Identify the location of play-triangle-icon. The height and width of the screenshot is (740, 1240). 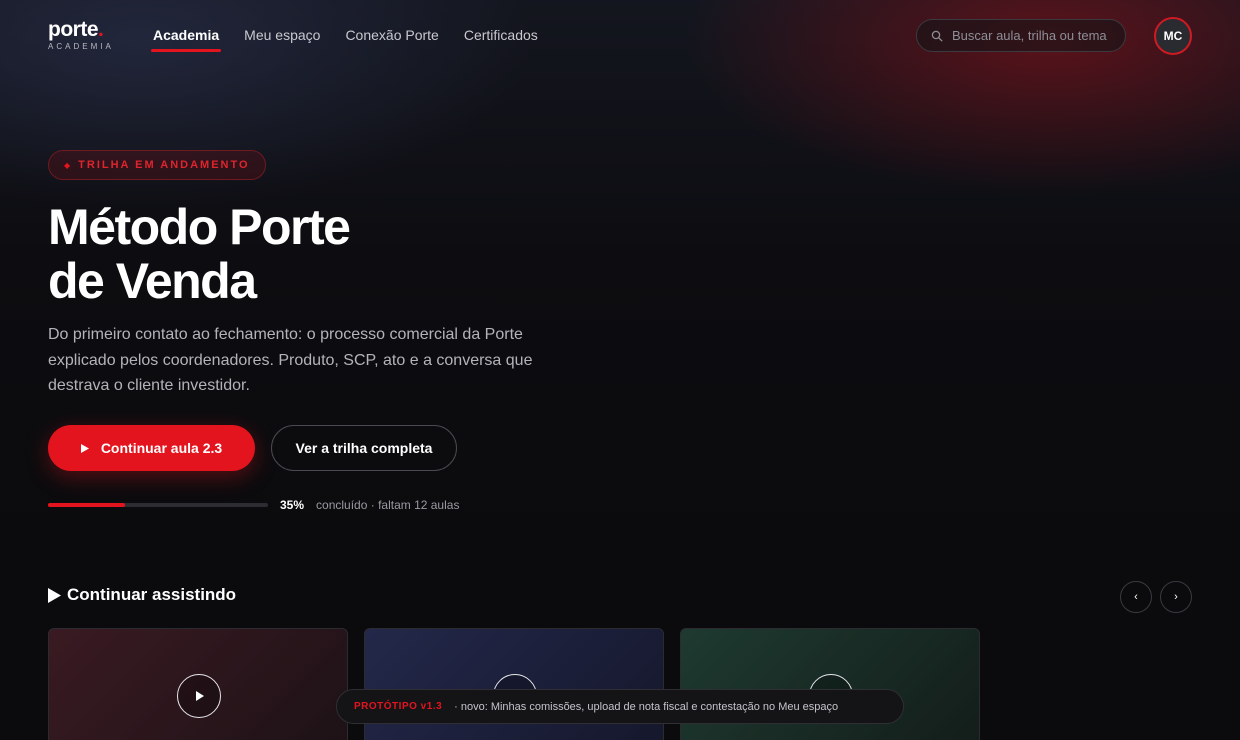
(54, 595).